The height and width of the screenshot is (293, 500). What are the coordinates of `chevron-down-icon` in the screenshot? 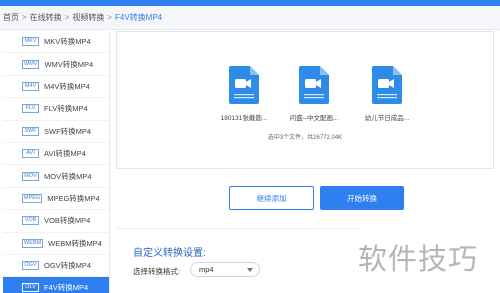 It's located at (250, 270).